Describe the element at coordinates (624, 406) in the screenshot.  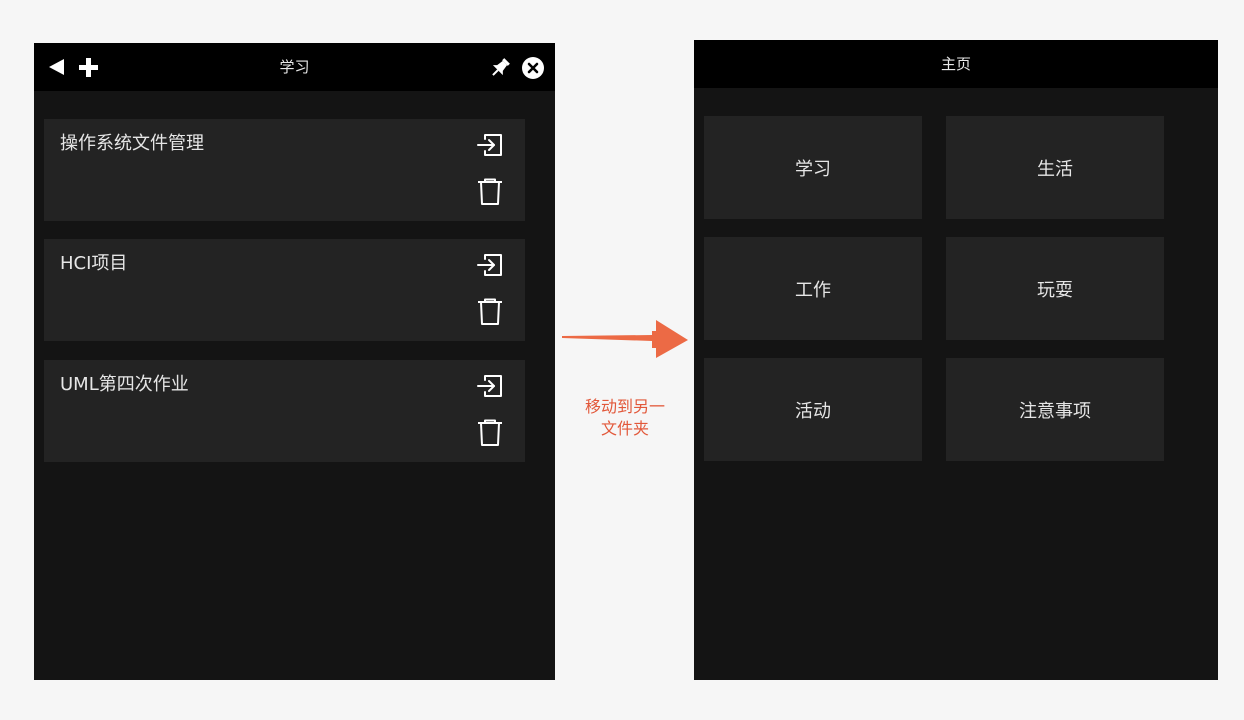
I see `annotation-line-1: 移动到另一` at that location.